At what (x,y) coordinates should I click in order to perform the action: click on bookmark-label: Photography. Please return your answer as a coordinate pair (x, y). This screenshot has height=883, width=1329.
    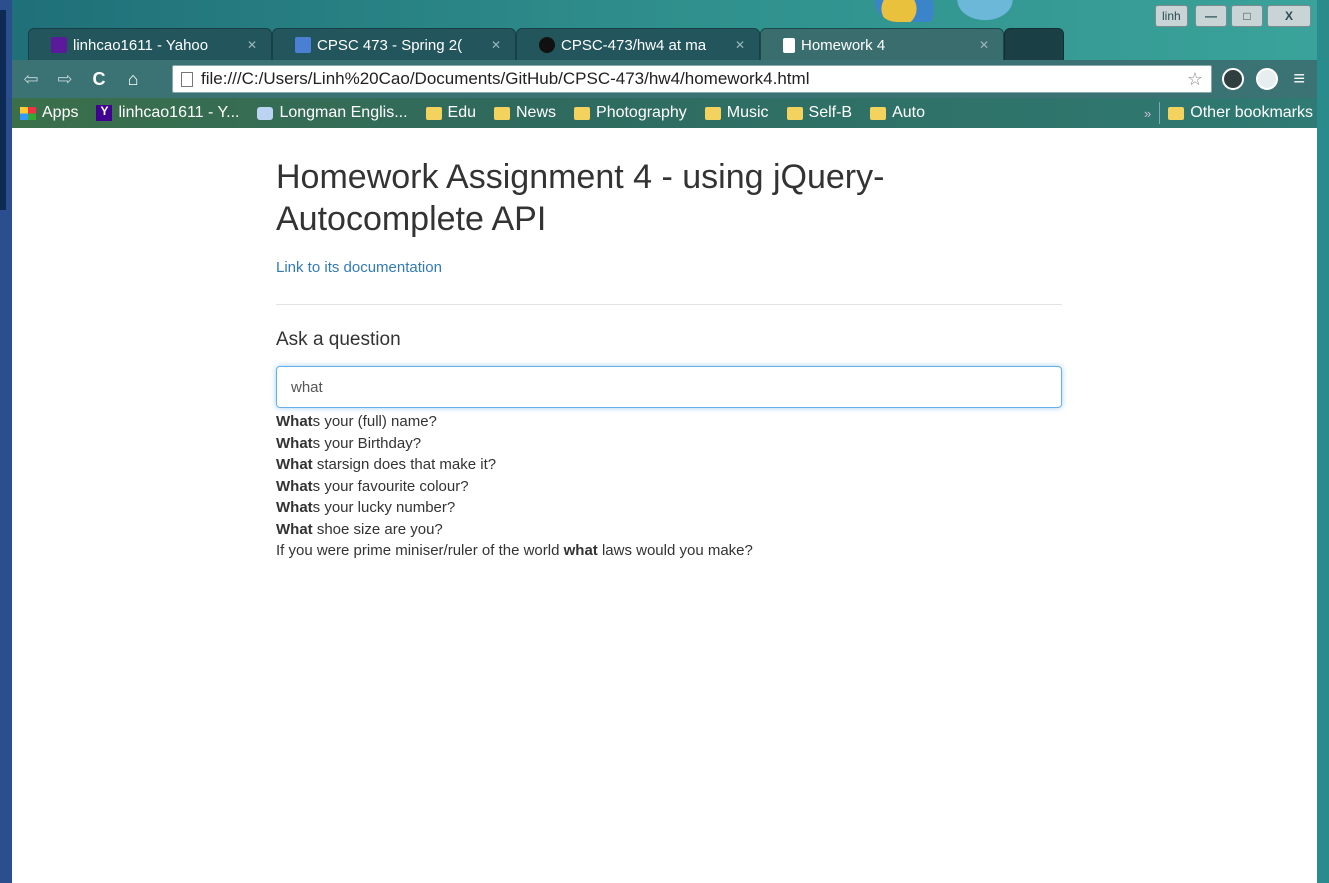
    Looking at the image, I should click on (641, 112).